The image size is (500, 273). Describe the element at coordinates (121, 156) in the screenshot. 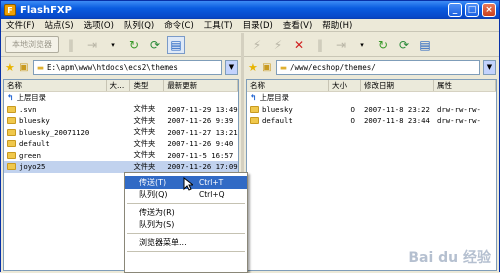

I see `table-row: green 文件夹 2007-11-5 16:57` at that location.